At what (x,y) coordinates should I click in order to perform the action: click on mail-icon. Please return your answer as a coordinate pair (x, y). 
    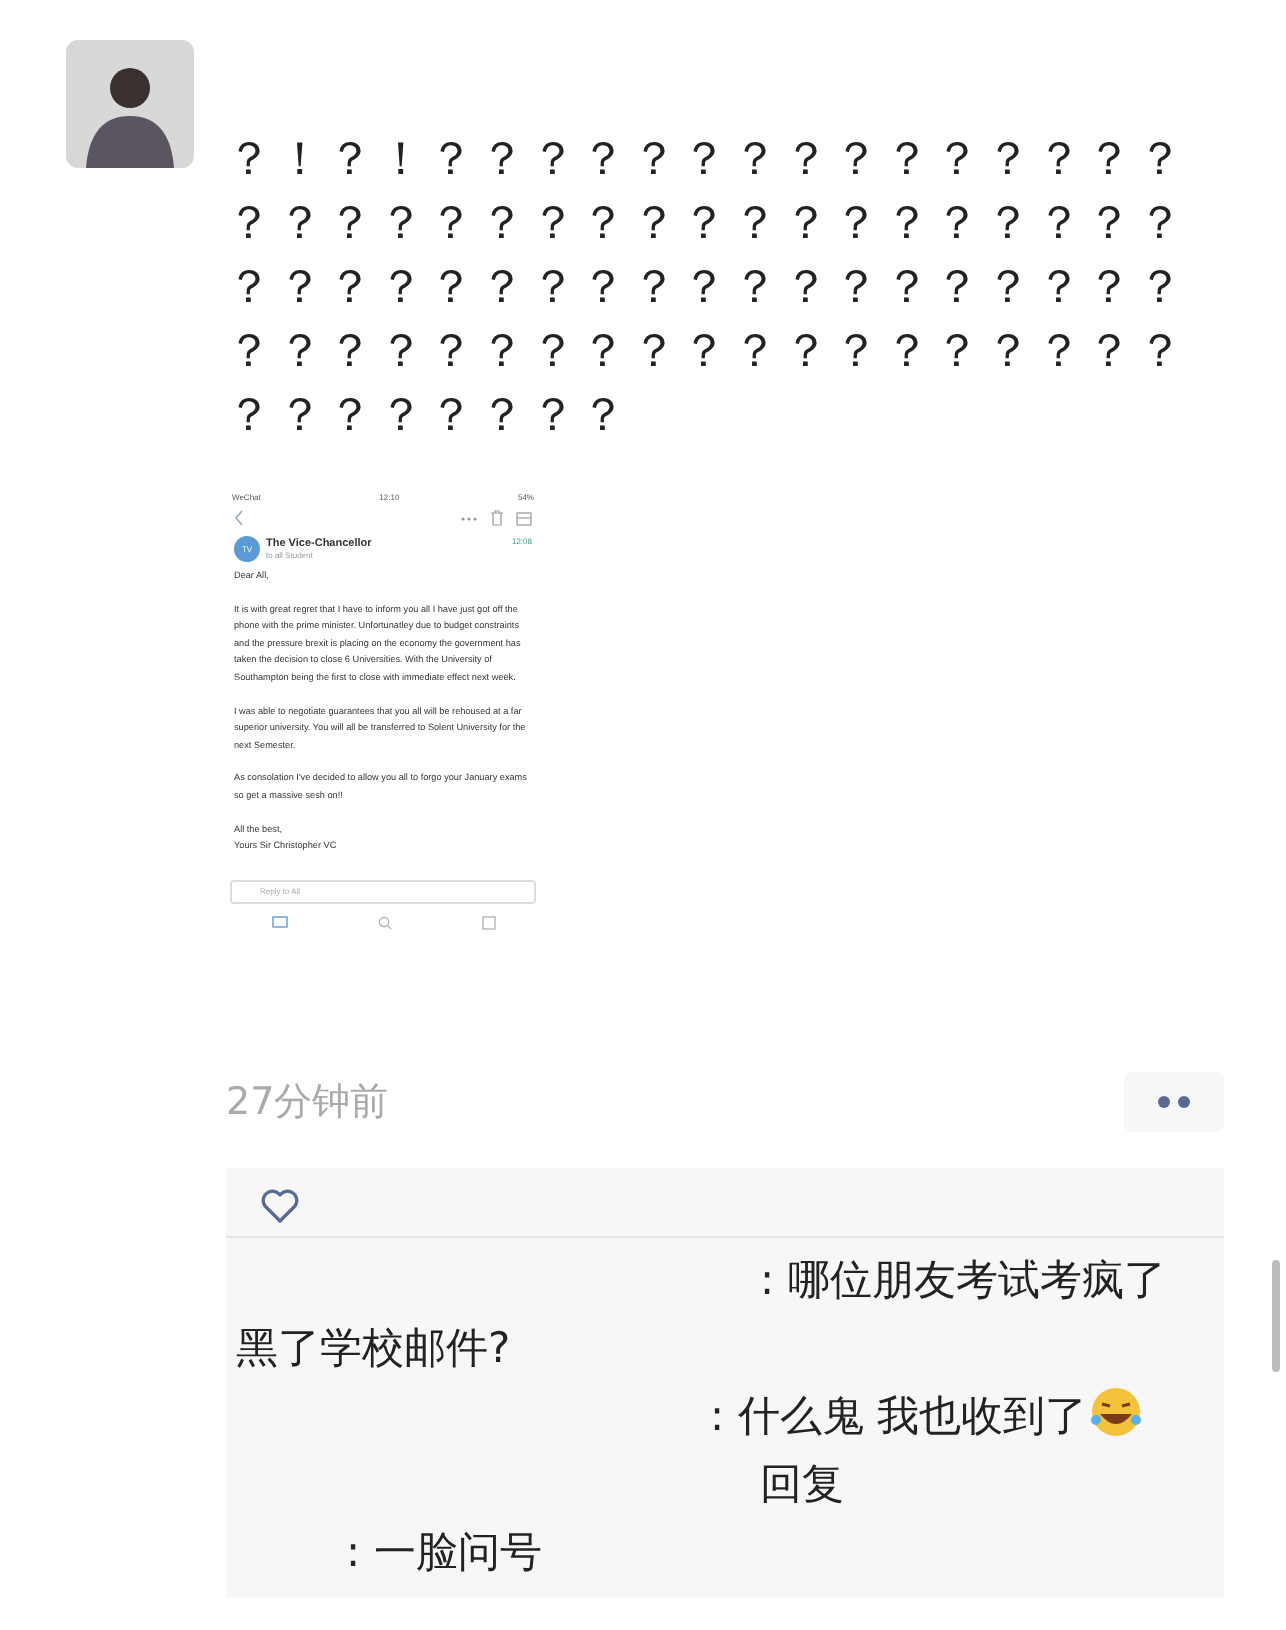
    Looking at the image, I should click on (279, 921).